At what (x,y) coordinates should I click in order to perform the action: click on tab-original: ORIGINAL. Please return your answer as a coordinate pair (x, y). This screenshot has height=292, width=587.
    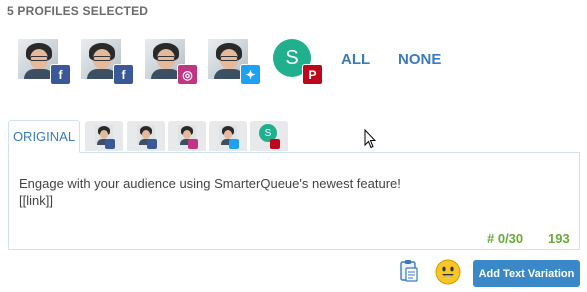
    Looking at the image, I should click on (44, 136).